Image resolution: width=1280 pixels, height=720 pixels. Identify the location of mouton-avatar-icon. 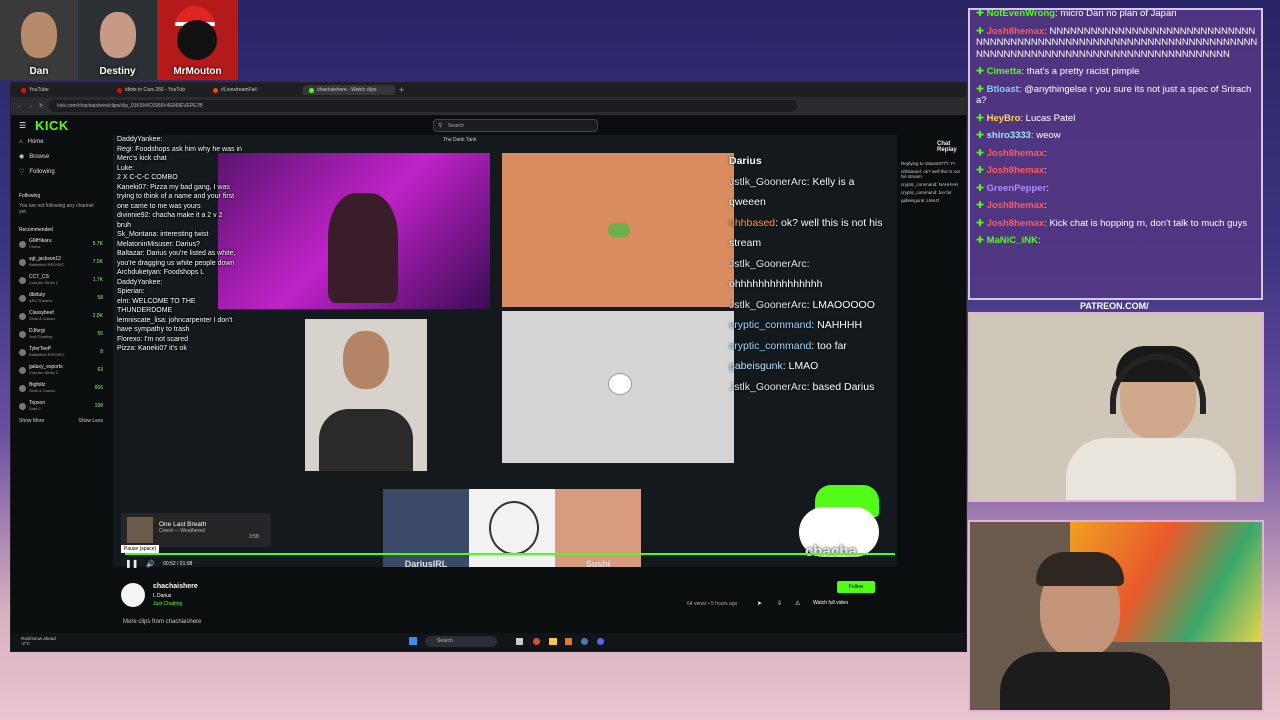
(197, 40).